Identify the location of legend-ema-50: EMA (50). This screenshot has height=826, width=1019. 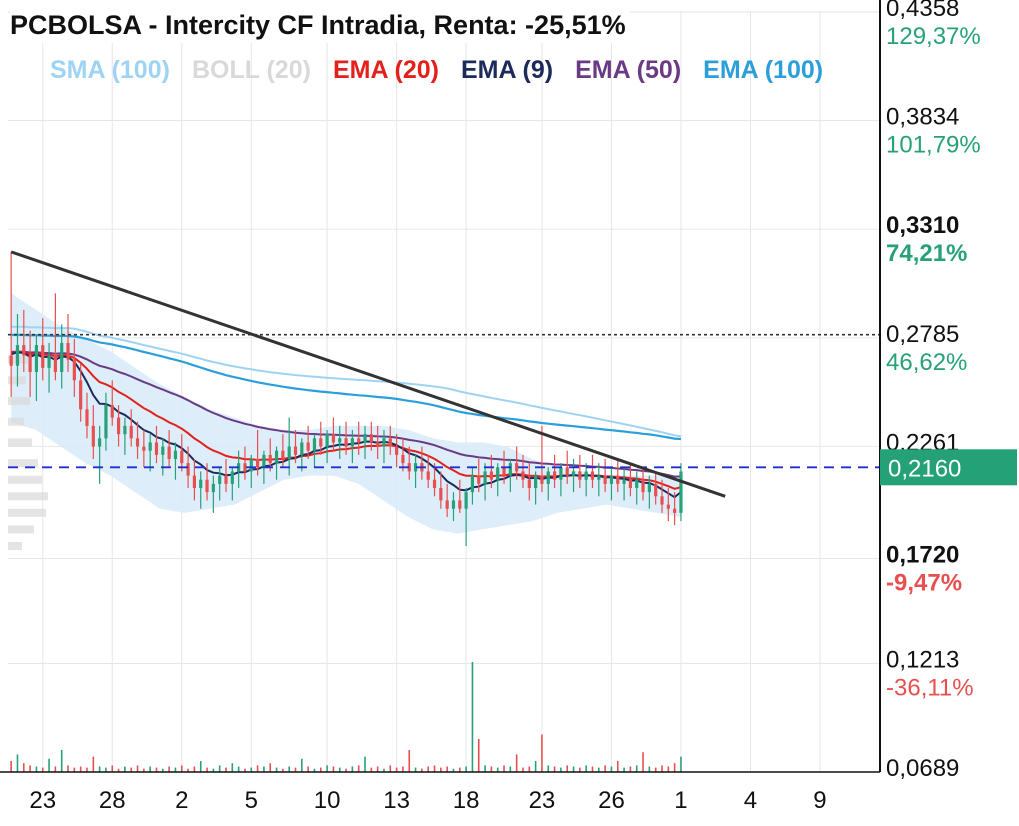
(628, 70).